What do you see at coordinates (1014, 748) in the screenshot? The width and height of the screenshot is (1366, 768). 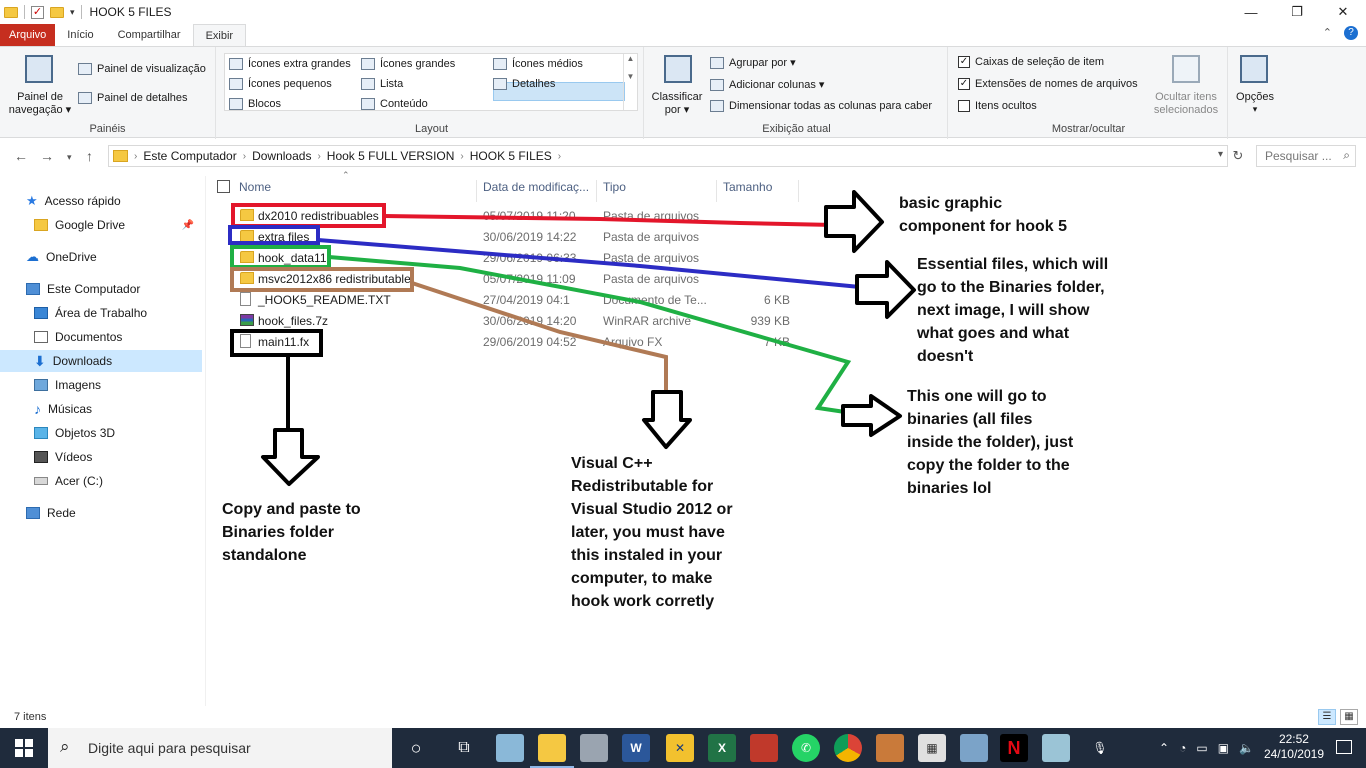 I see `netflix-icon: N` at bounding box center [1014, 748].